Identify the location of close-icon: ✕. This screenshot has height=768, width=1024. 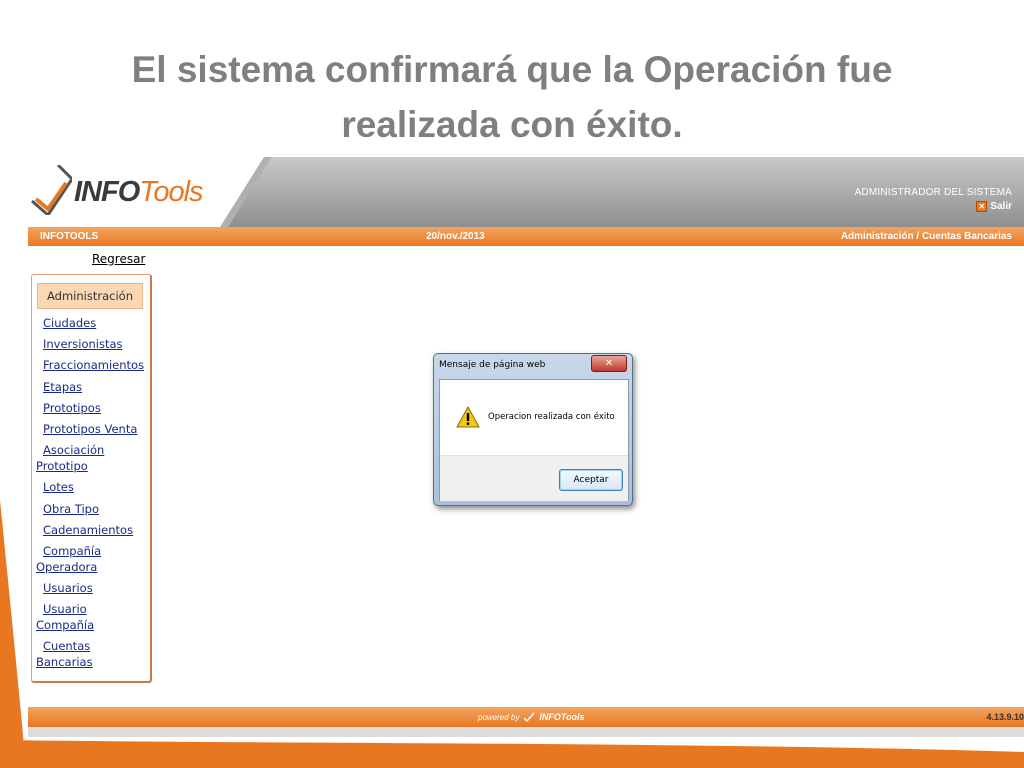
(982, 206).